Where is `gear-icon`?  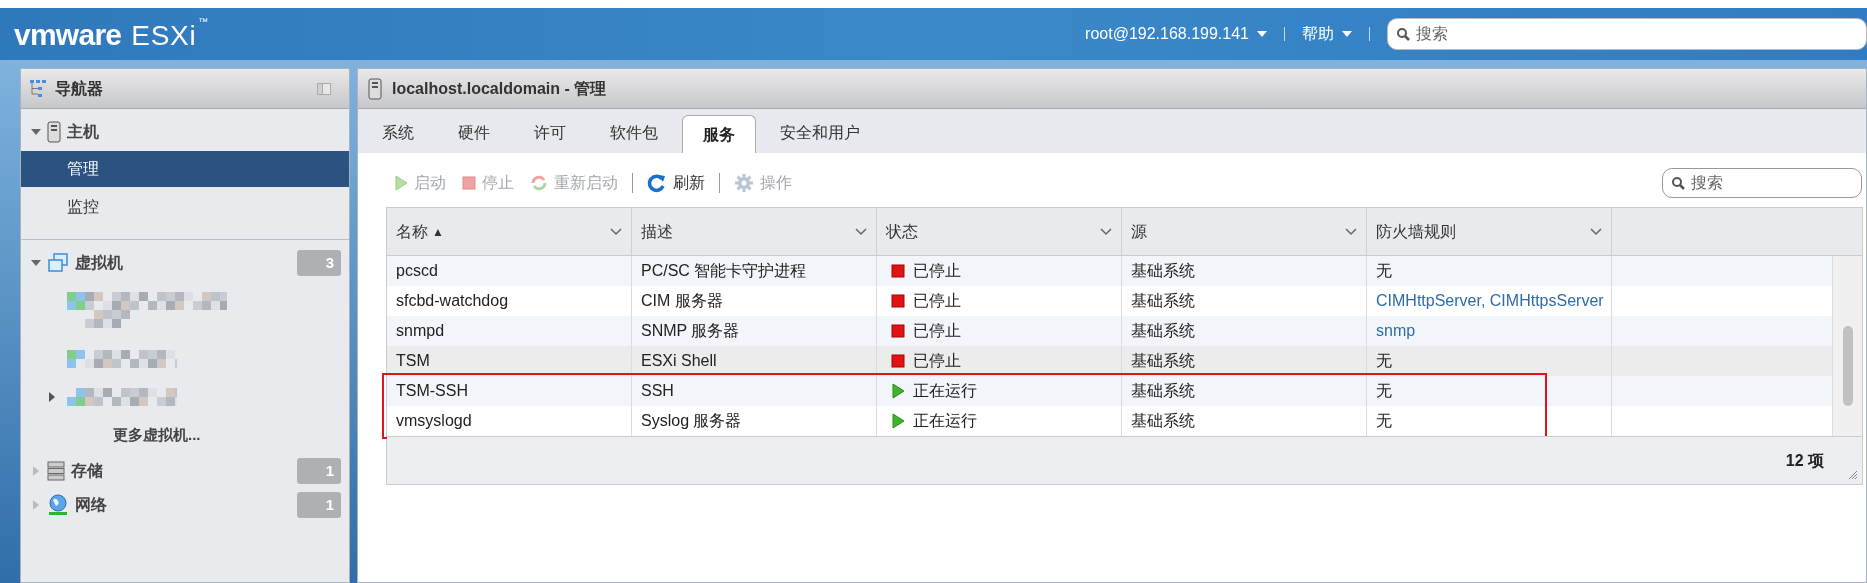
gear-icon is located at coordinates (744, 183).